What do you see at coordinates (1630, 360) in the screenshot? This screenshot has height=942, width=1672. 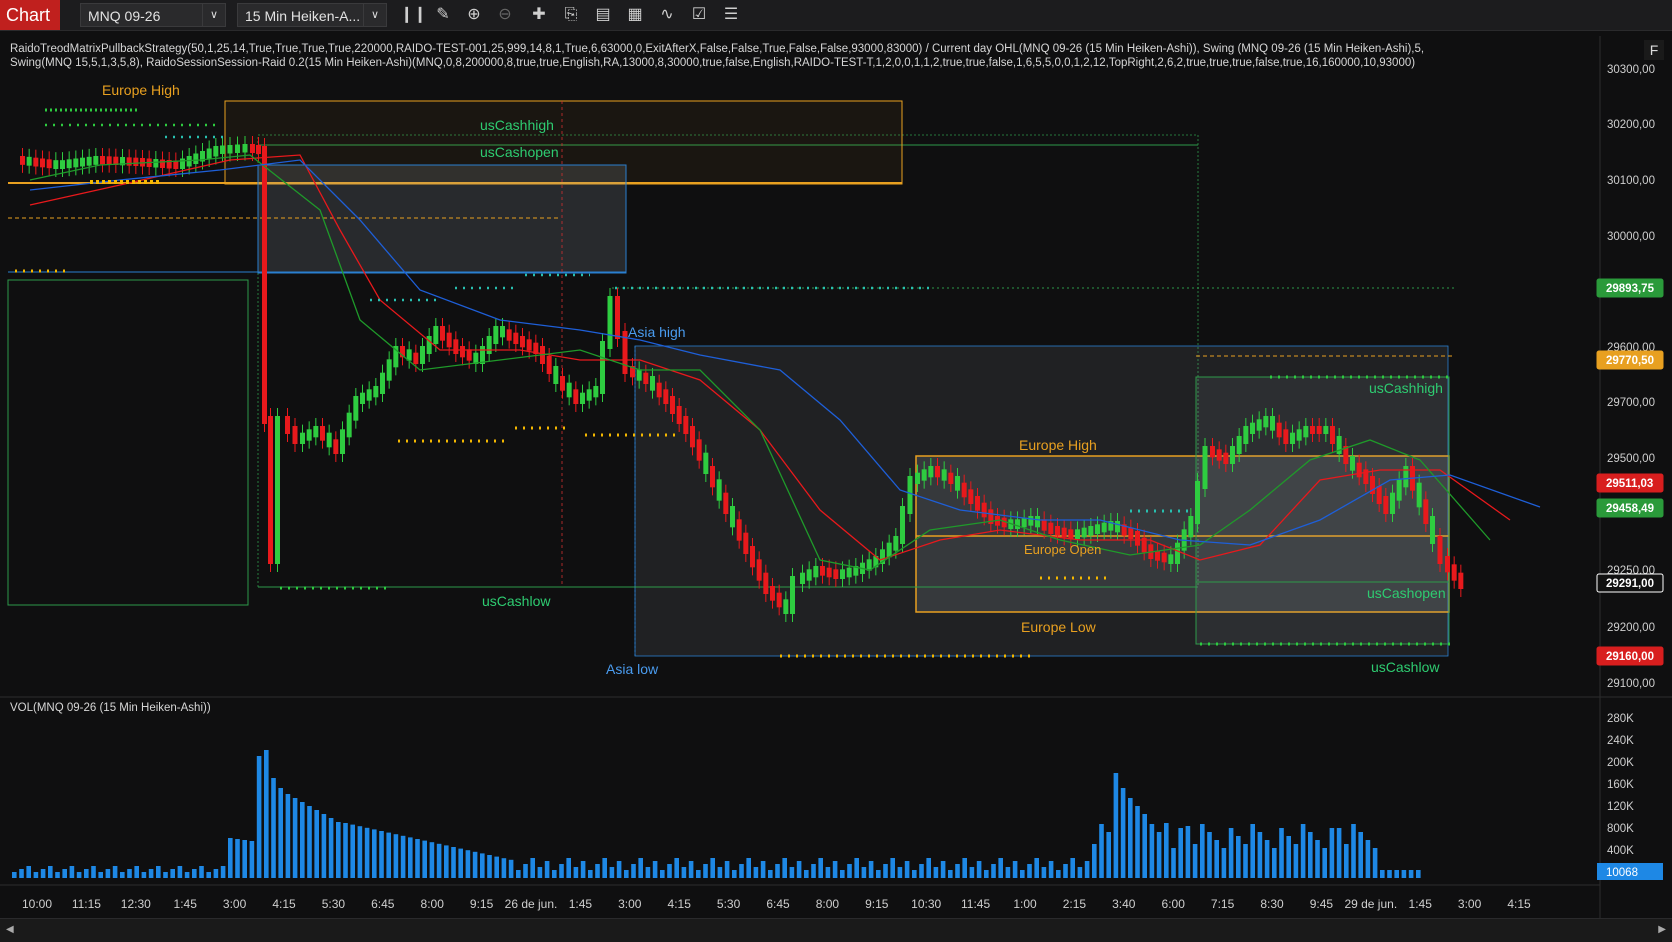 I see `price-badge: 29770,50` at bounding box center [1630, 360].